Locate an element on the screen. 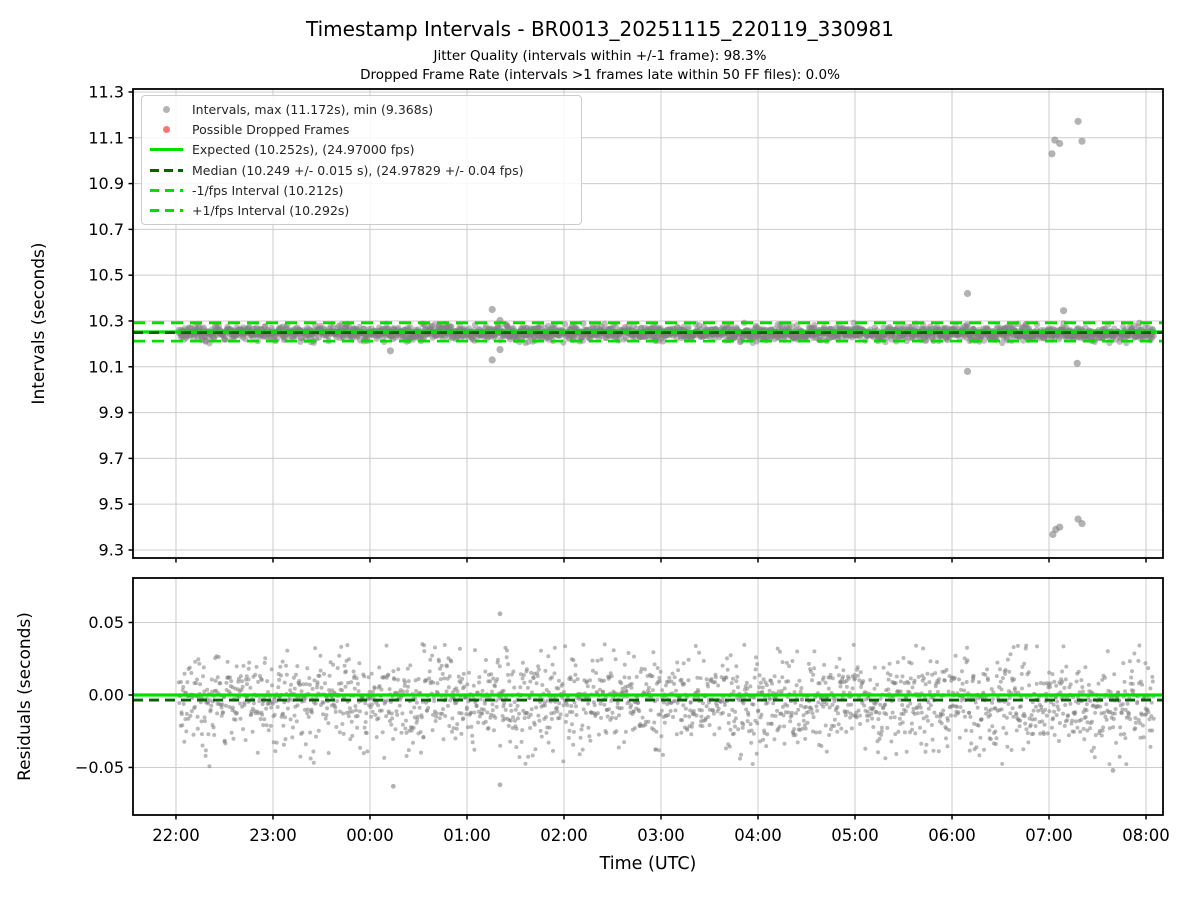  ytick-label: 11.3 is located at coordinates (106, 91).